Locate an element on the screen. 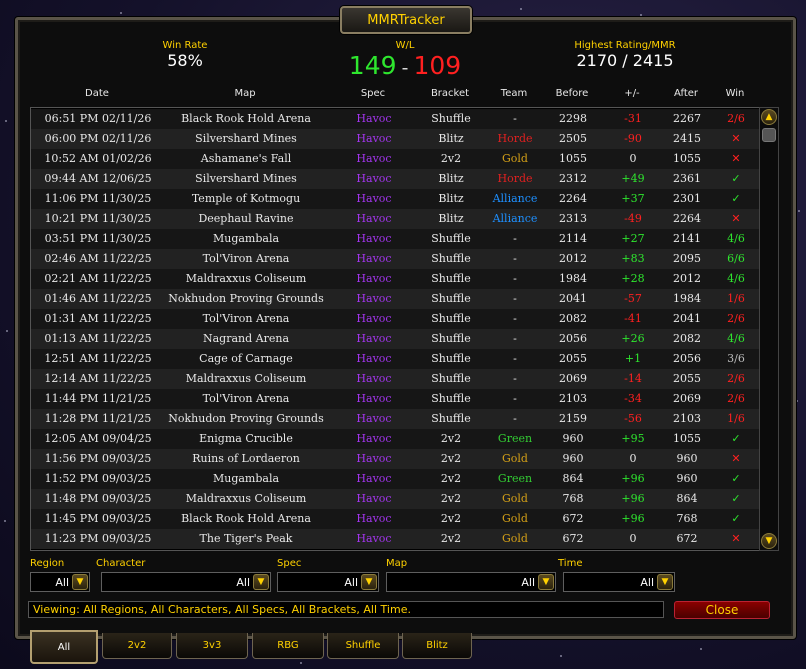  row-after: 960 is located at coordinates (687, 478).